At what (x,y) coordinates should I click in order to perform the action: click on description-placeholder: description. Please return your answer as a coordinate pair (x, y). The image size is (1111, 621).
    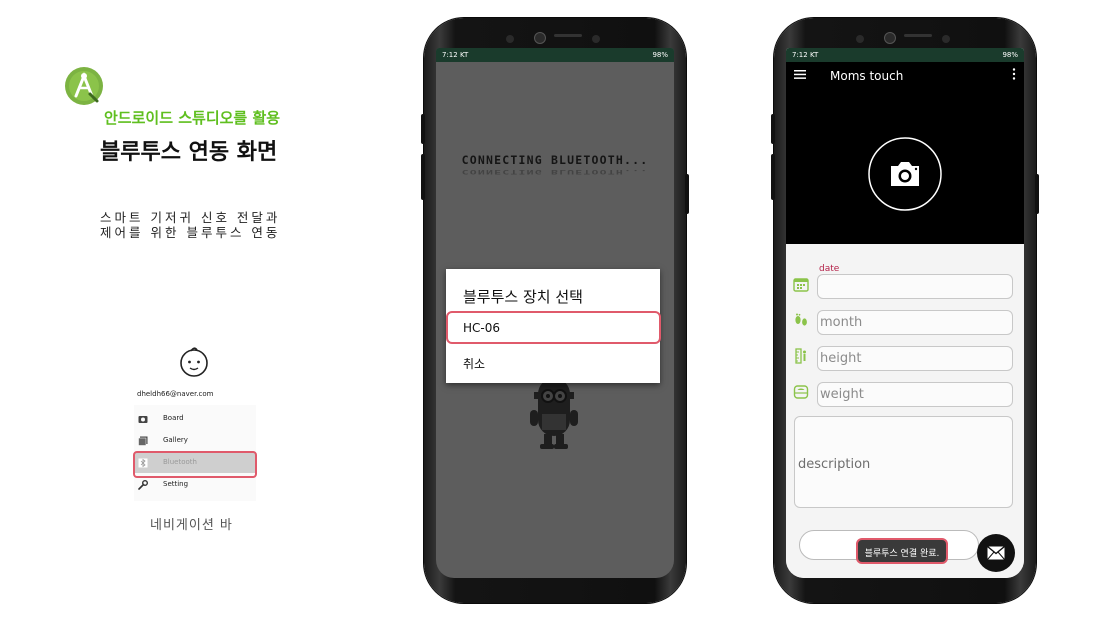
    Looking at the image, I should click on (834, 464).